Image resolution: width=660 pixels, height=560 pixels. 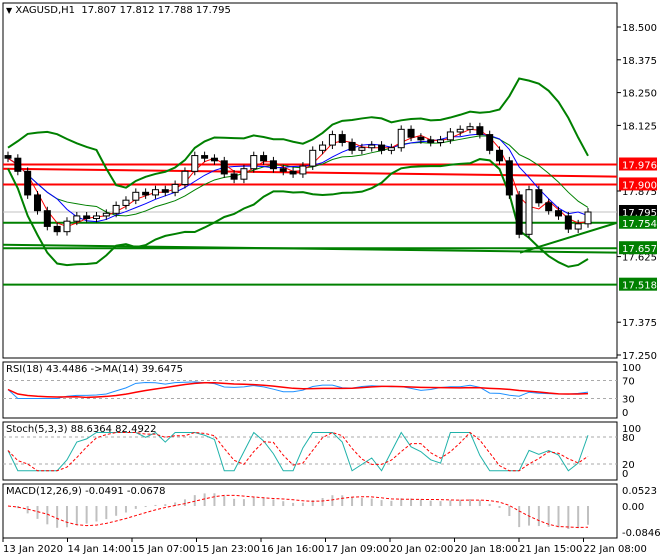 I want to click on rsi-tick-label: 0, so click(x=625, y=413).